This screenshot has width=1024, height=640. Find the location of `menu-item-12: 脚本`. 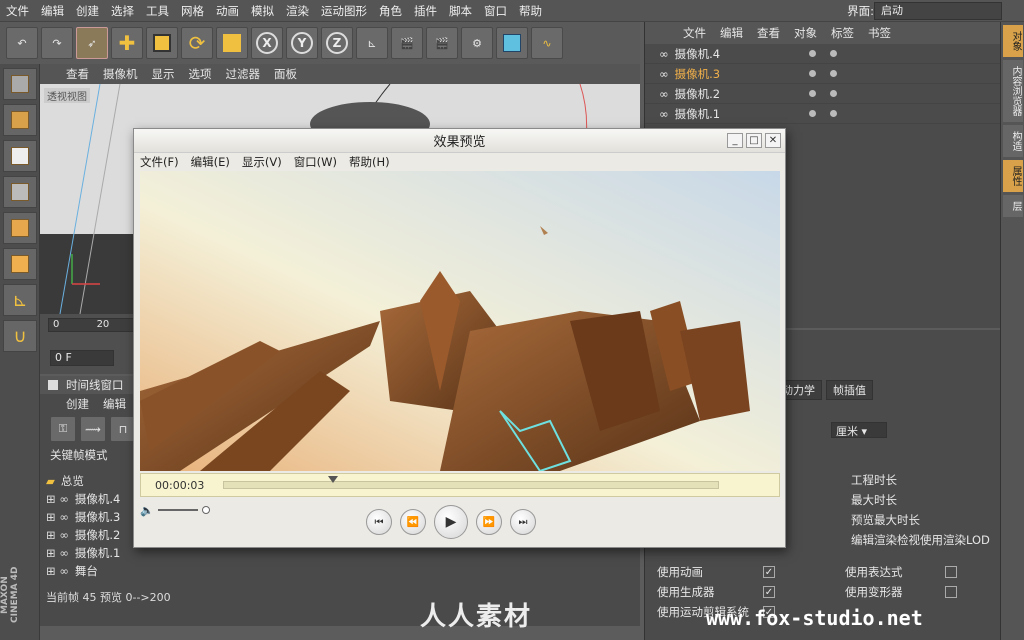

menu-item-12: 脚本 is located at coordinates (460, 11).